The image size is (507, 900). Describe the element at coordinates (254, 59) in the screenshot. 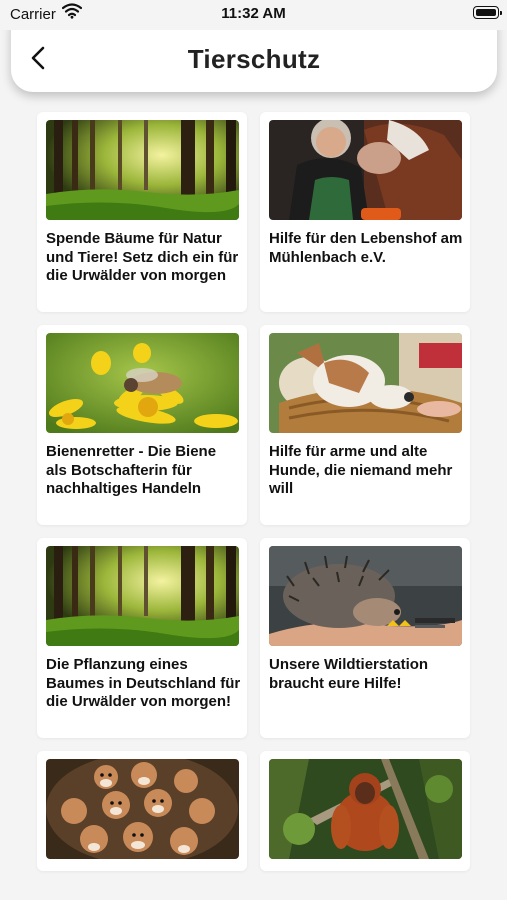

I see `page-title: Tierschutz` at that location.